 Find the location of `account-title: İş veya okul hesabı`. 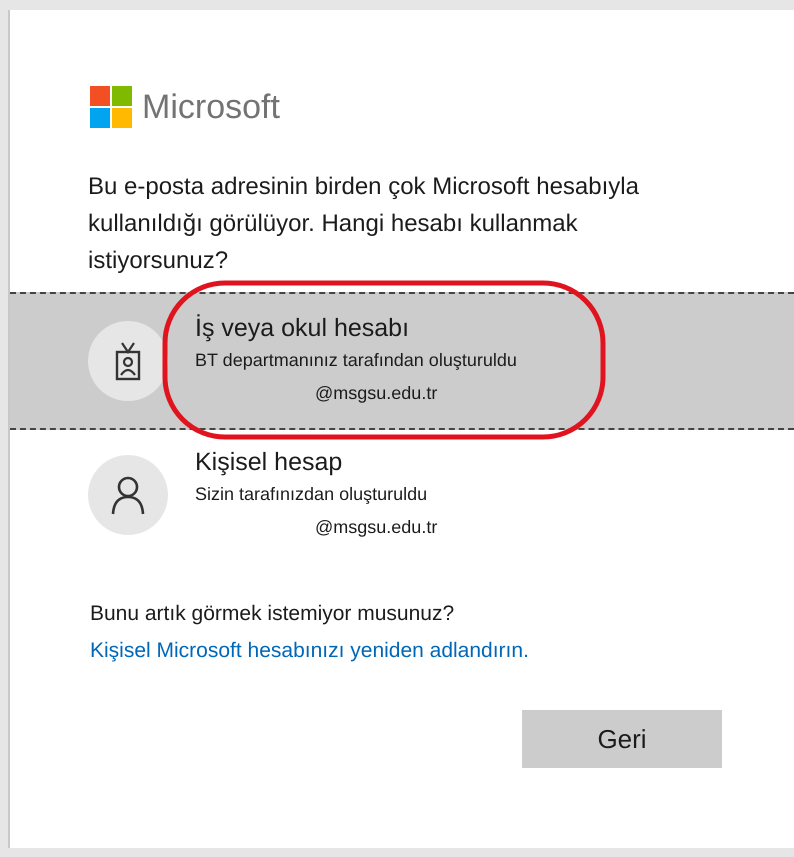

account-title: İş veya okul hesabı is located at coordinates (302, 328).